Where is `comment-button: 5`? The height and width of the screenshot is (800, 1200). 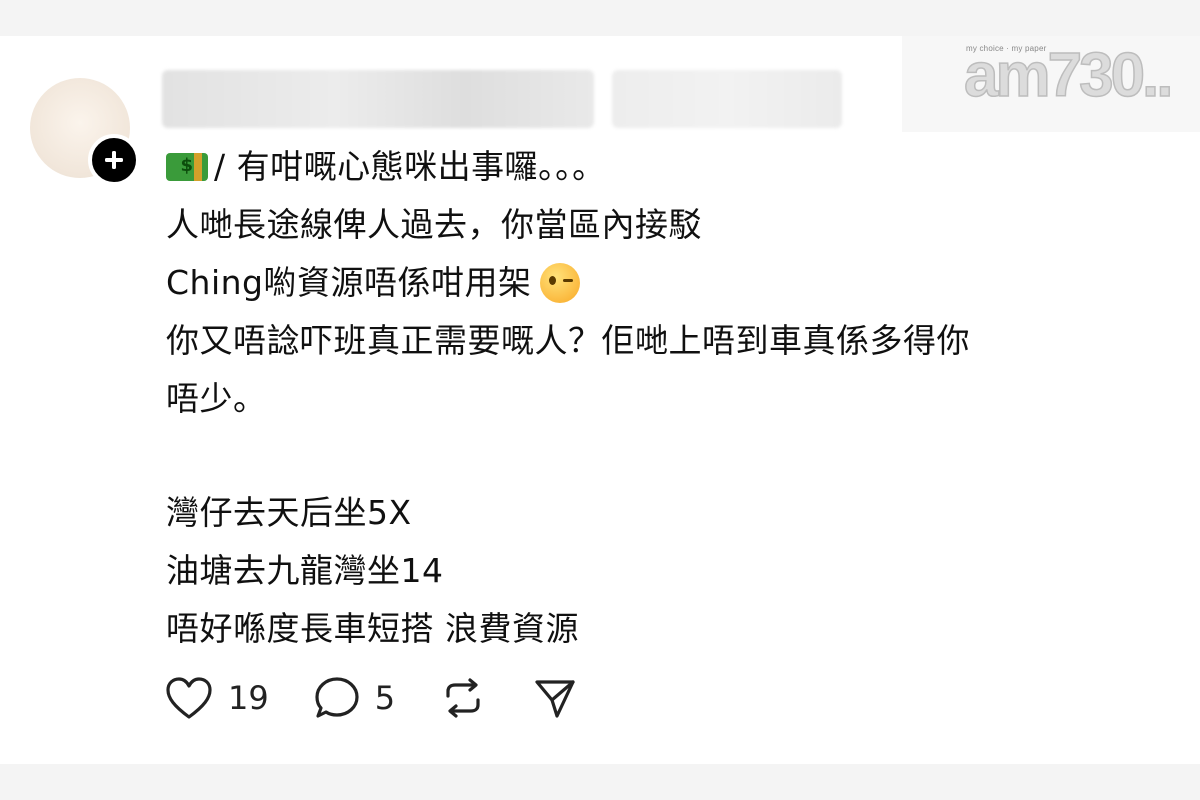 comment-button: 5 is located at coordinates (354, 698).